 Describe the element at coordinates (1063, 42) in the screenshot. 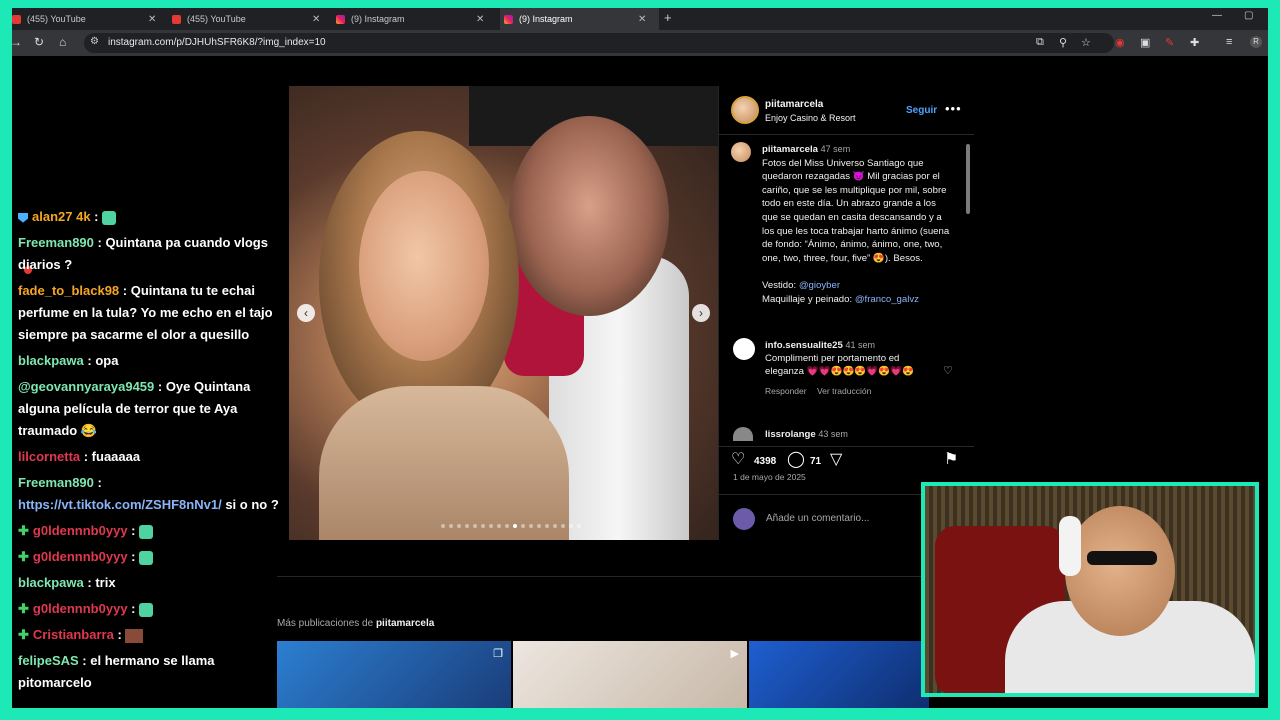

I see `zoom-icon: ⚲` at that location.